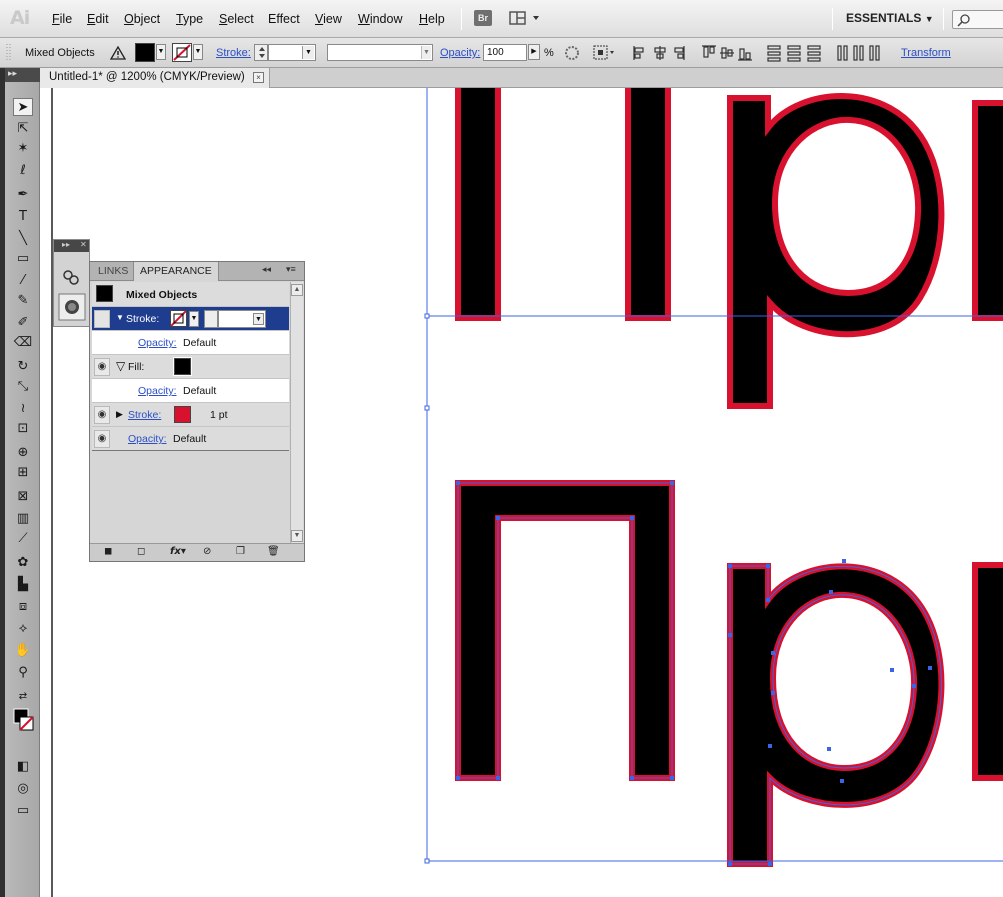  Describe the element at coordinates (182, 52) in the screenshot. I see `stroke-swatch` at that location.